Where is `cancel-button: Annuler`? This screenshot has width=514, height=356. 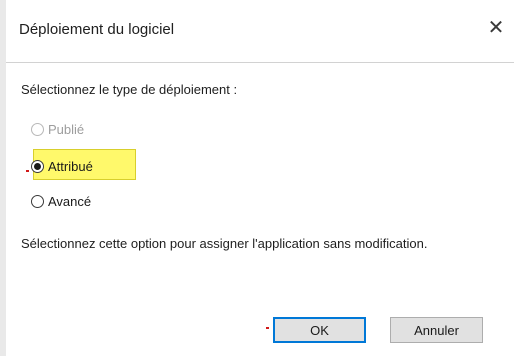
cancel-button: Annuler is located at coordinates (436, 330).